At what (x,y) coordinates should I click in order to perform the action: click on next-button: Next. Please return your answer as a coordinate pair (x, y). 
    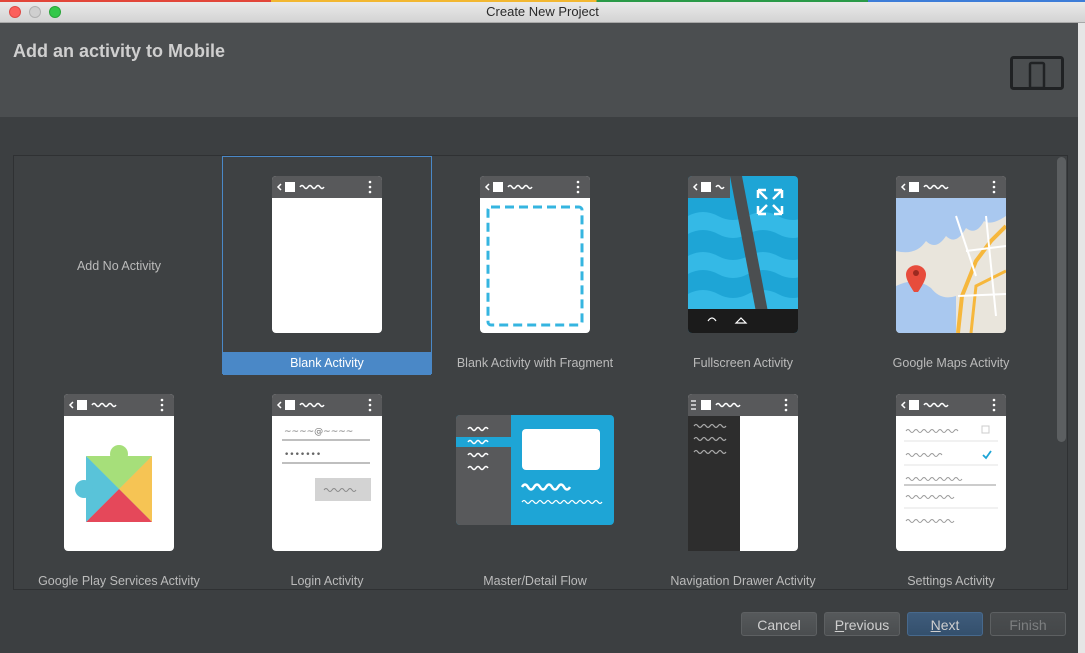
    Looking at the image, I should click on (945, 624).